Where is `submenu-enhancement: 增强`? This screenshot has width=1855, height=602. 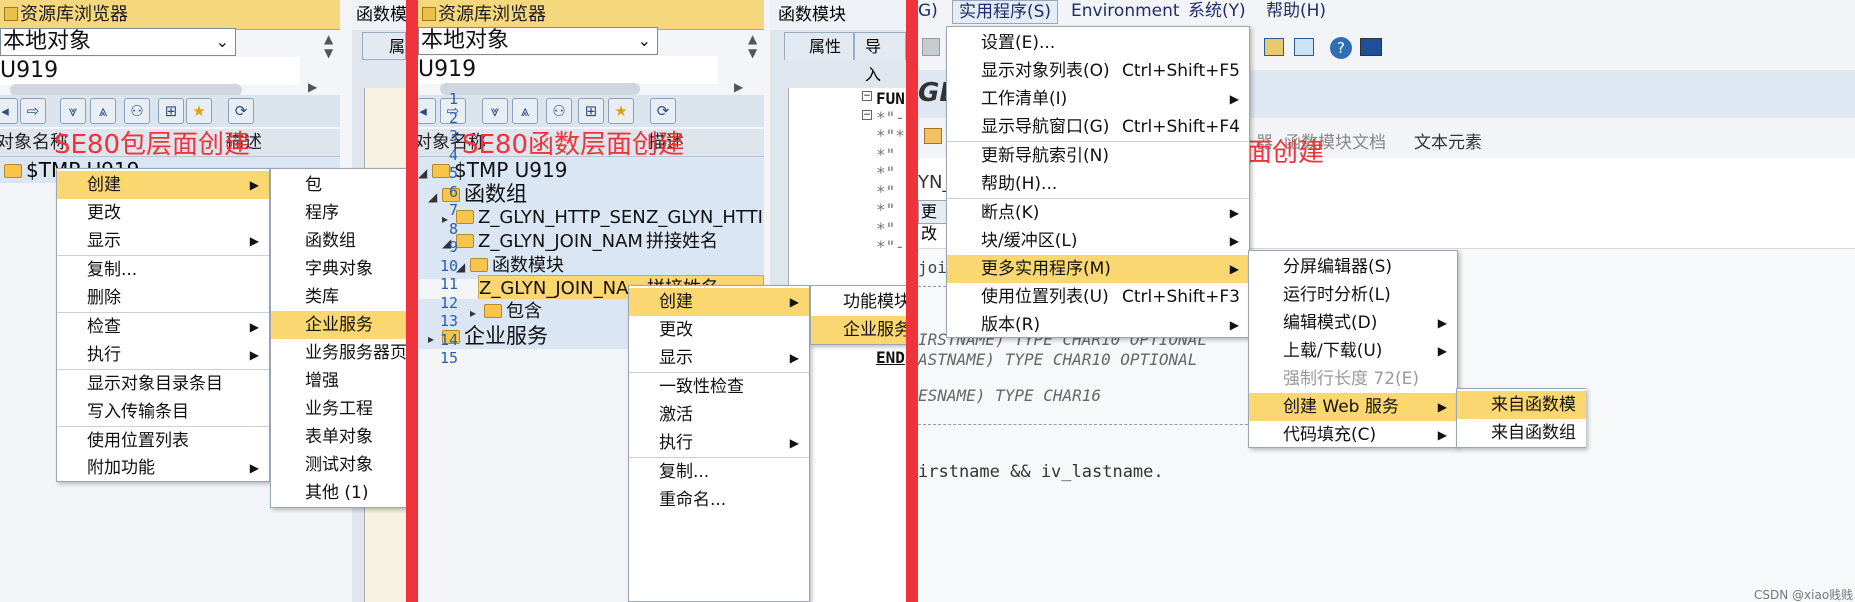 submenu-enhancement: 增强 is located at coordinates (338, 381).